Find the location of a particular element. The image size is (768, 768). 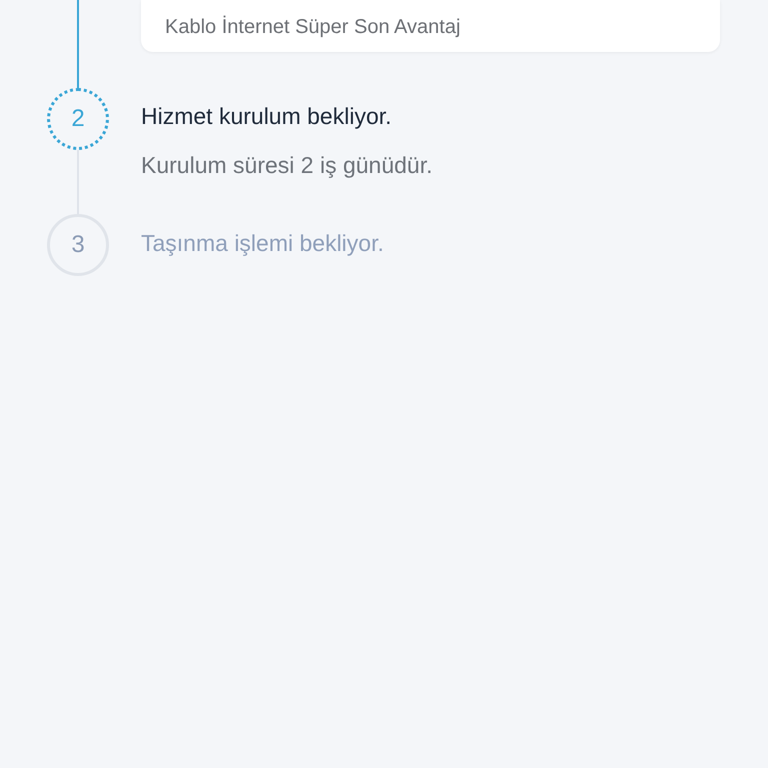

step-title: Hizmet kurulum bekliyor. is located at coordinates (267, 116).